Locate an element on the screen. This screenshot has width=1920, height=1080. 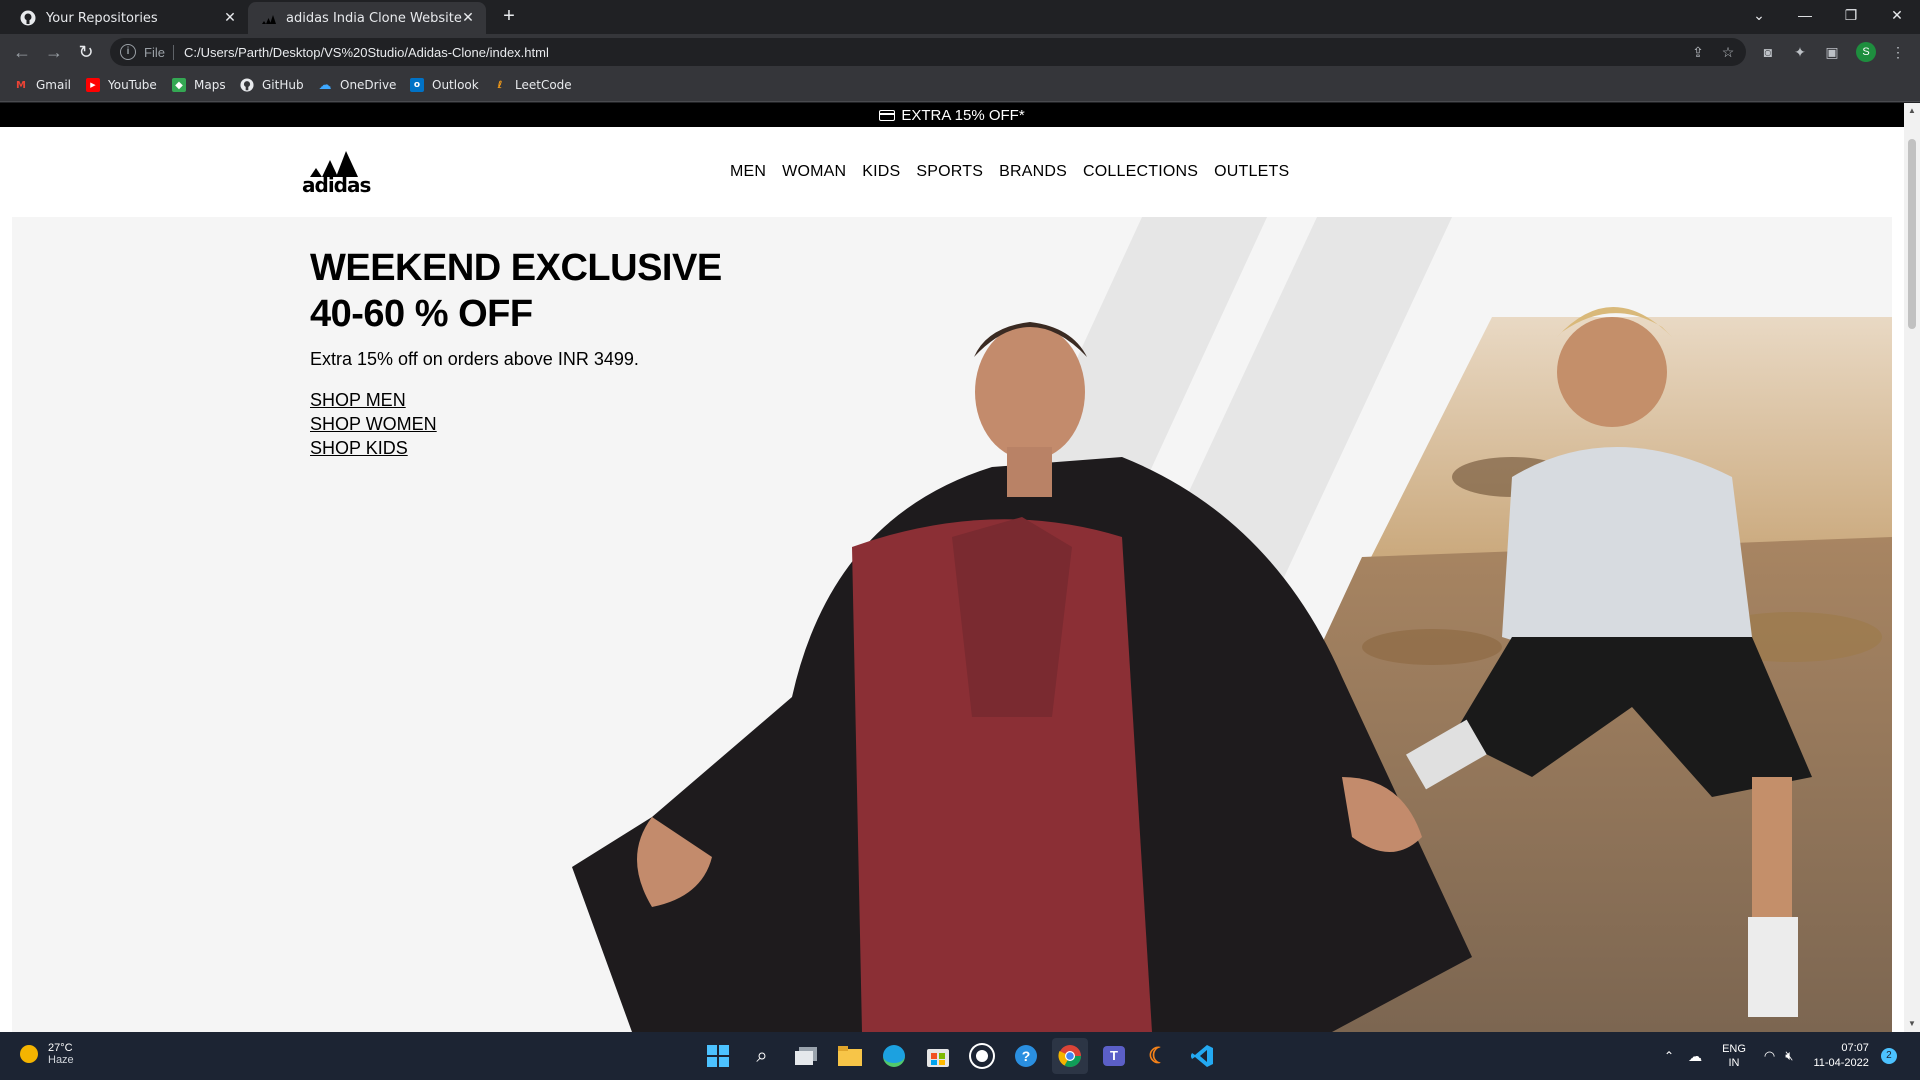
bookmark-onedrive: ☁ OneDrive is located at coordinates (357, 85).